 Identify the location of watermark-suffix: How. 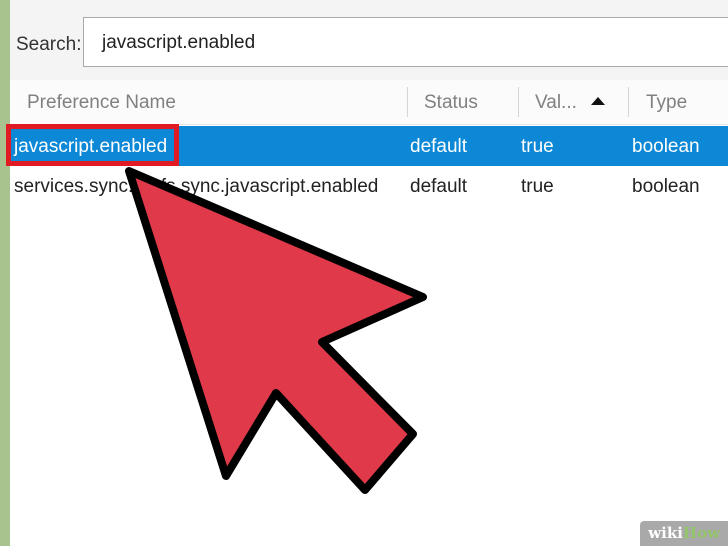
(701, 533).